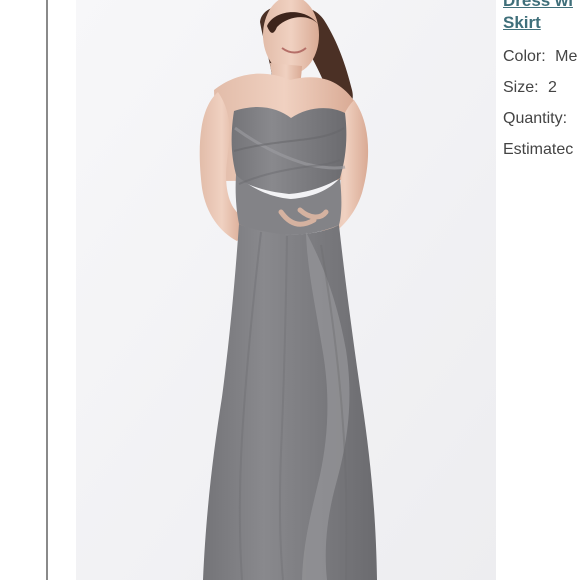 The height and width of the screenshot is (580, 580). What do you see at coordinates (521, 87) in the screenshot?
I see `size-label: Size:` at bounding box center [521, 87].